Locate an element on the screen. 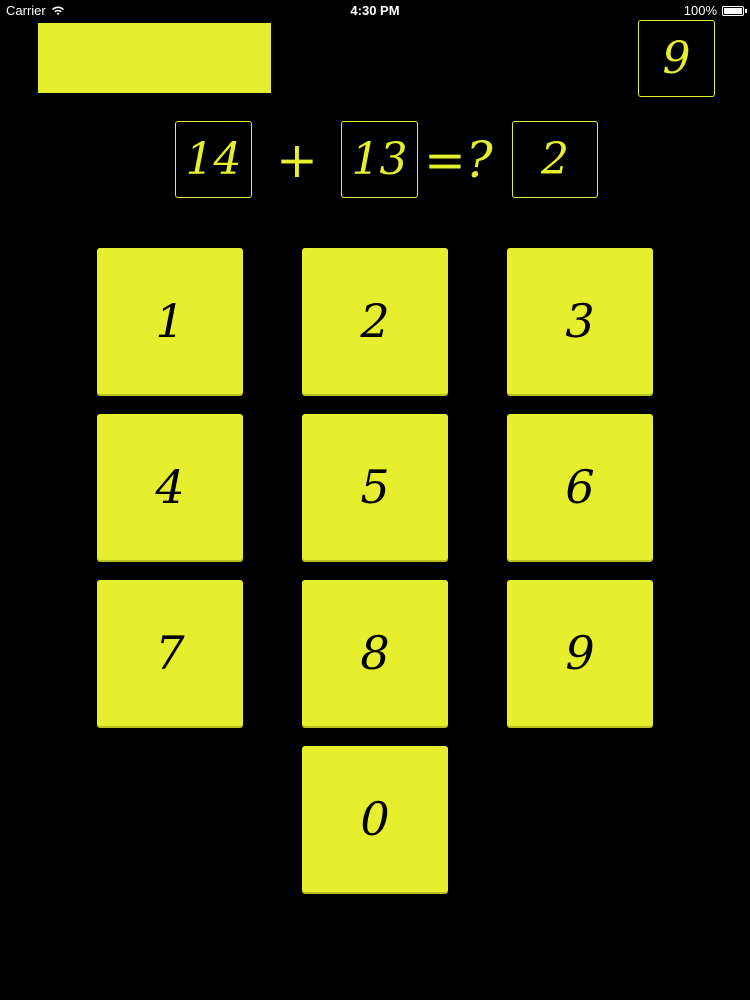  operand-1: 14 is located at coordinates (213, 159).